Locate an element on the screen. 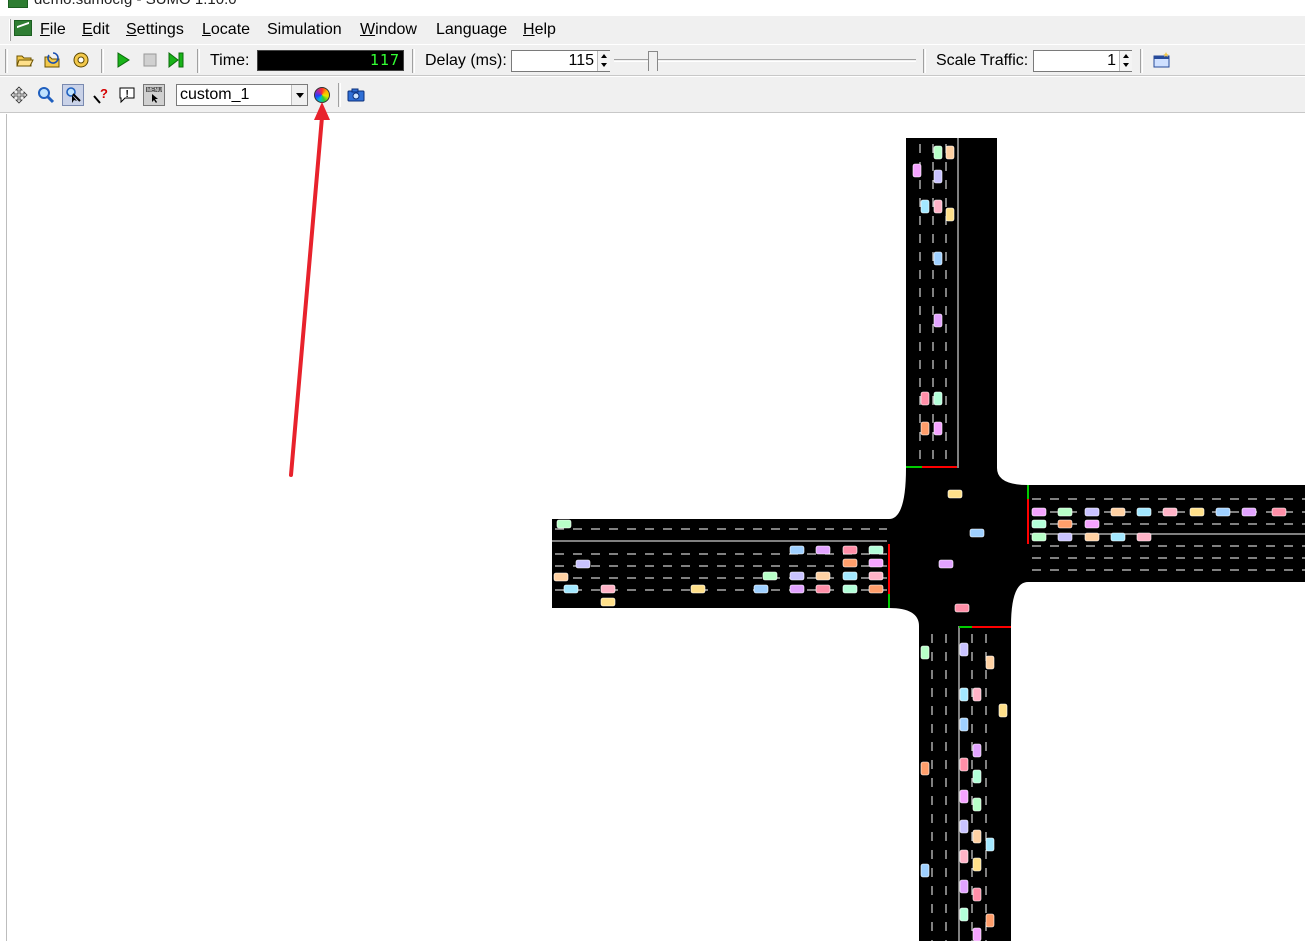 The width and height of the screenshot is (1305, 941). delay-slider is located at coordinates (765, 61).